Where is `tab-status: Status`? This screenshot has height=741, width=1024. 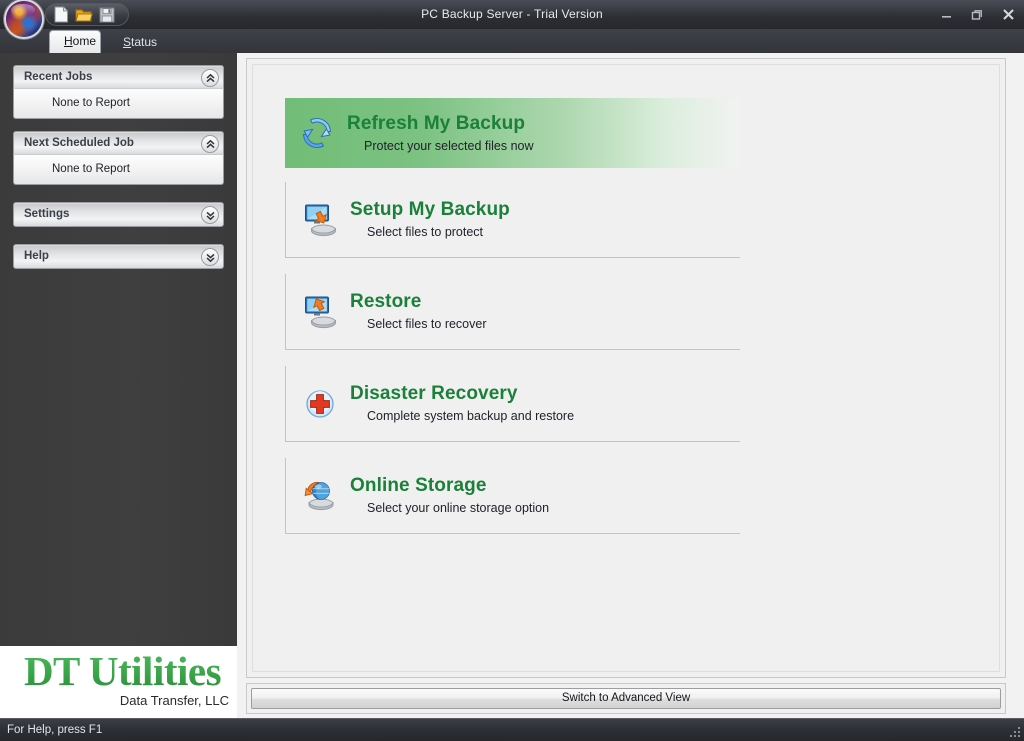 tab-status: Status is located at coordinates (140, 42).